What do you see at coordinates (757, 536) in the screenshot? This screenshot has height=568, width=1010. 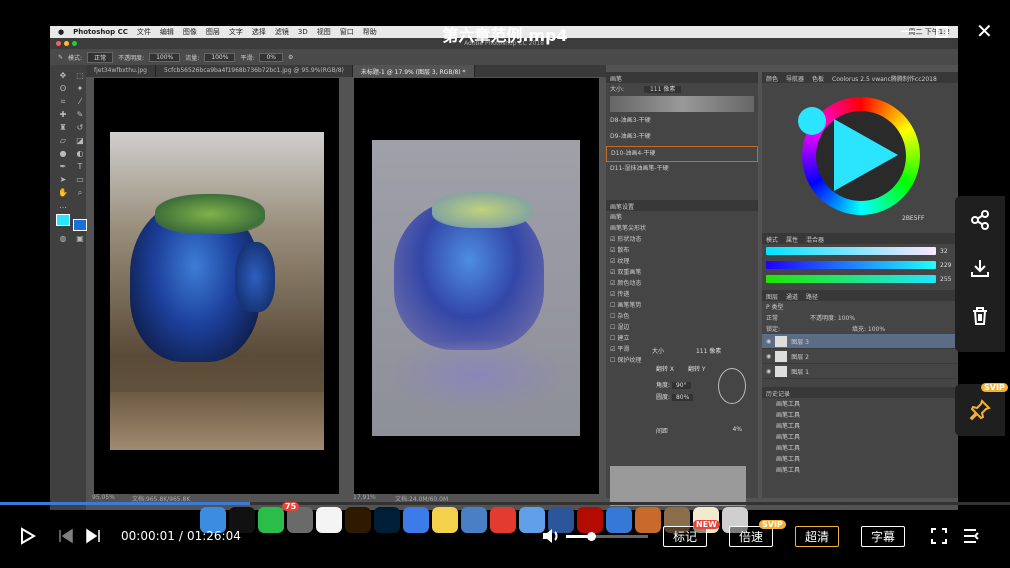 I see `speed-button: 倍速 SVIP` at bounding box center [757, 536].